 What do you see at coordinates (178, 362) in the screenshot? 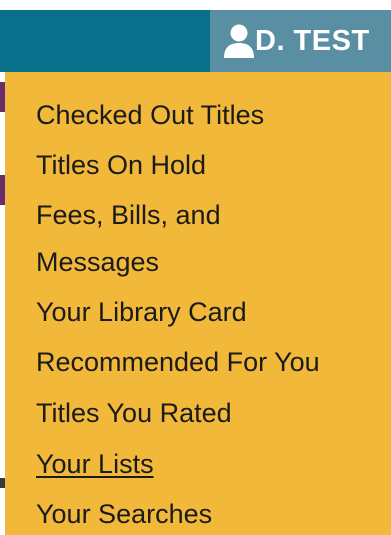
I see `menu-item-recommended-for-you: Recommended For You` at bounding box center [178, 362].